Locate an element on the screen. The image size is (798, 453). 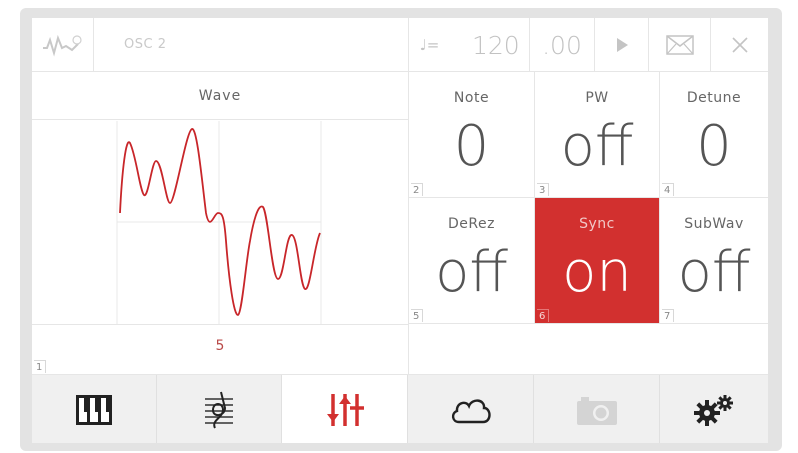
tempo-icon-cell: ♩= is located at coordinates (429, 45).